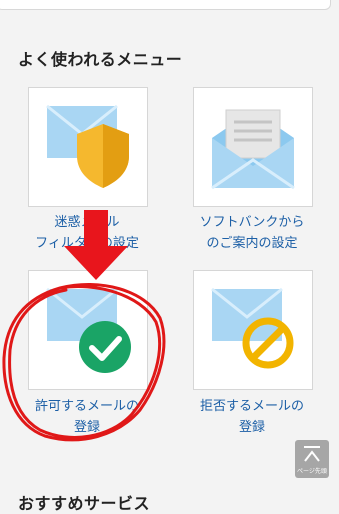 The width and height of the screenshot is (339, 514). I want to click on envelope-prohibited-icon, so click(252, 328).